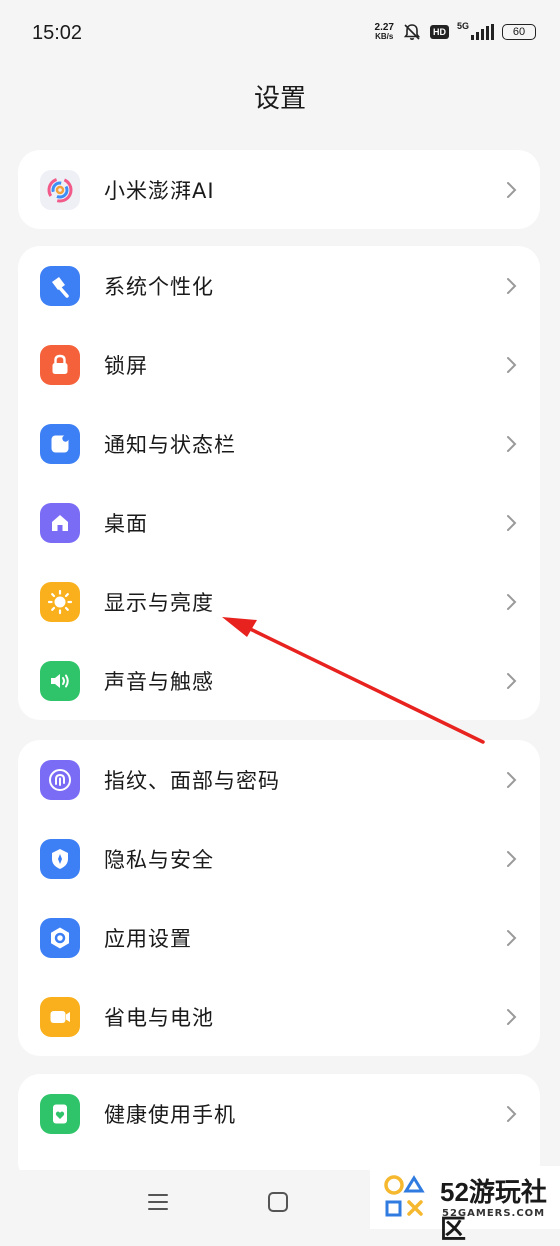  I want to click on app-settings-icon, so click(60, 937).